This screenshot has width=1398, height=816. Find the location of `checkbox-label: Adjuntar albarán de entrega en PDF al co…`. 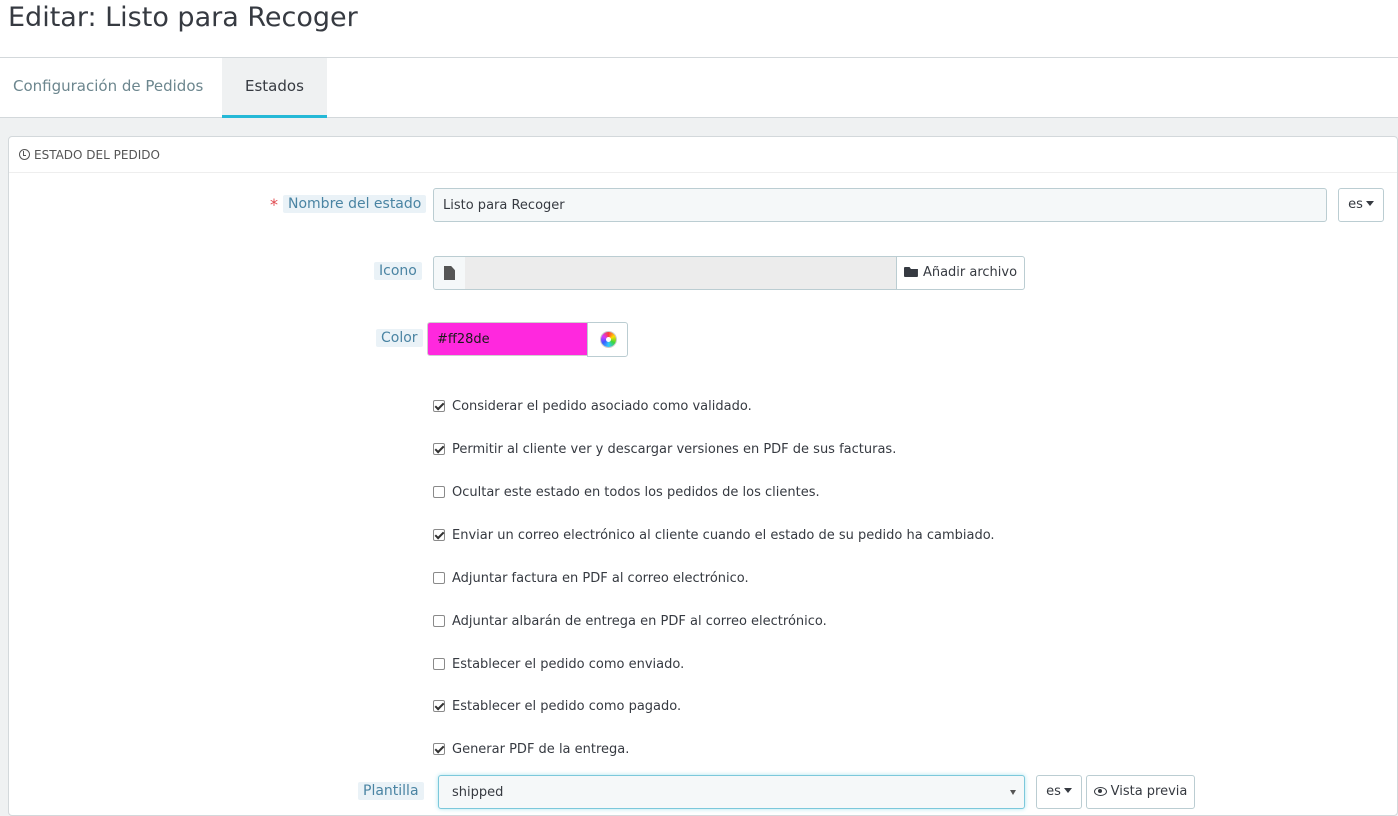

checkbox-label: Adjuntar albarán de entrega en PDF al co… is located at coordinates (639, 621).